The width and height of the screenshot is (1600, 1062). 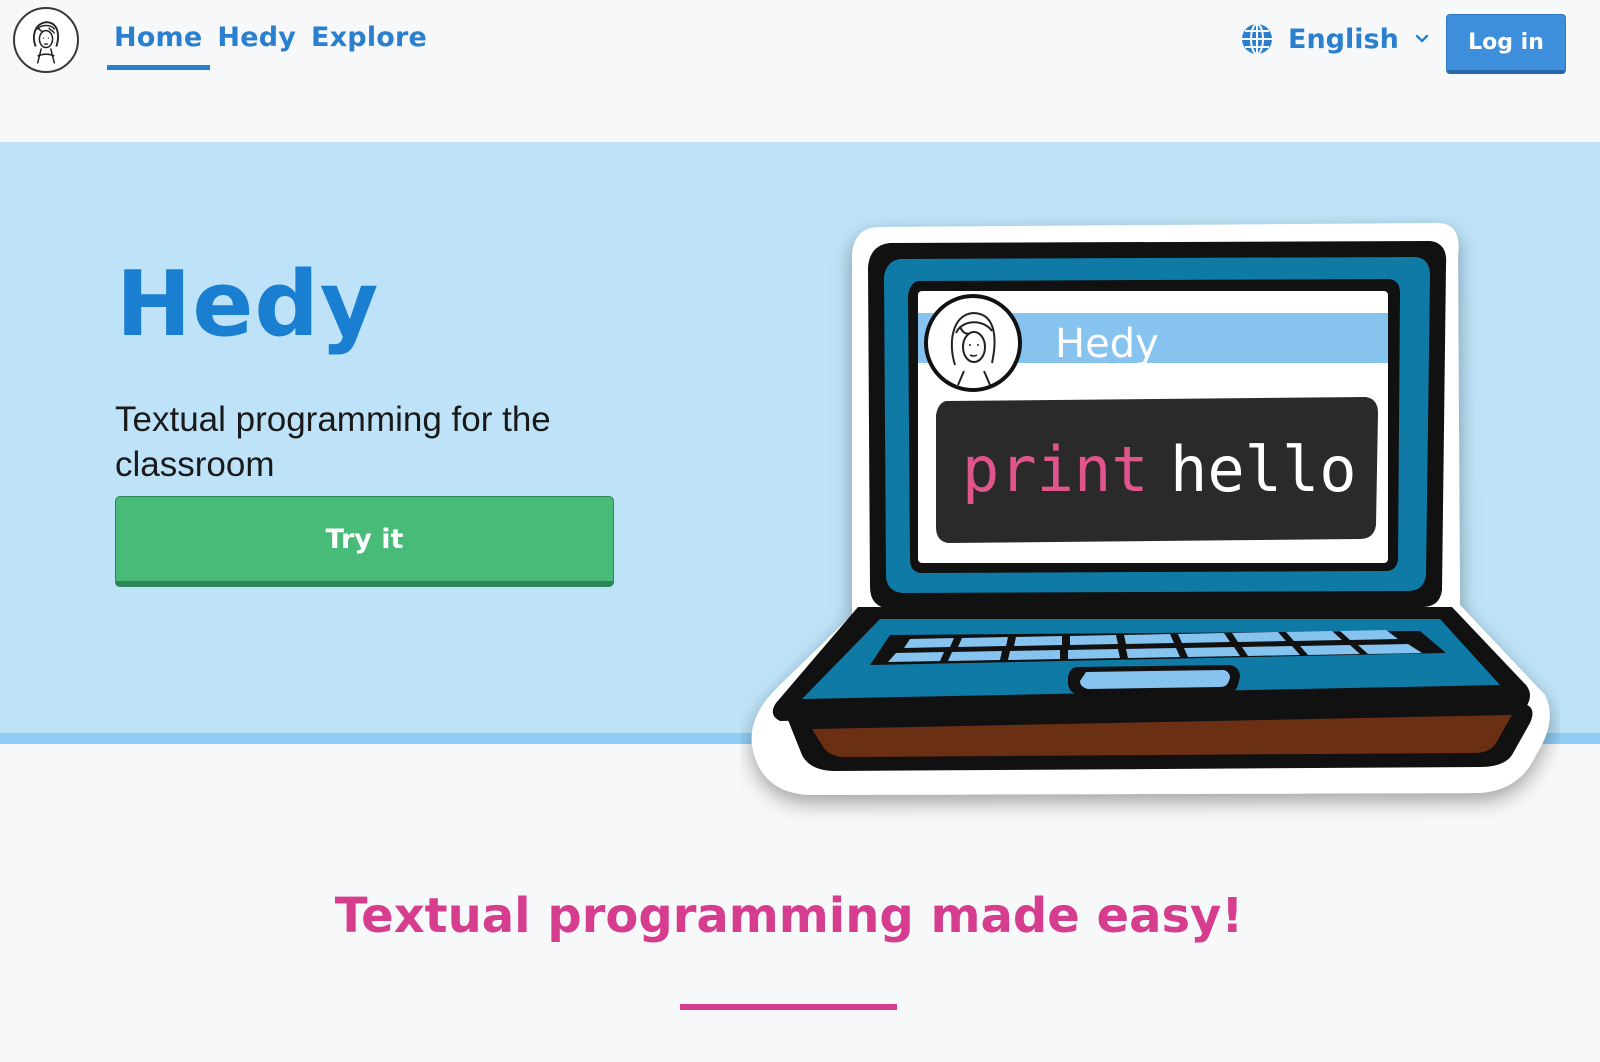 I want to click on language-selector: English, so click(x=1335, y=39).